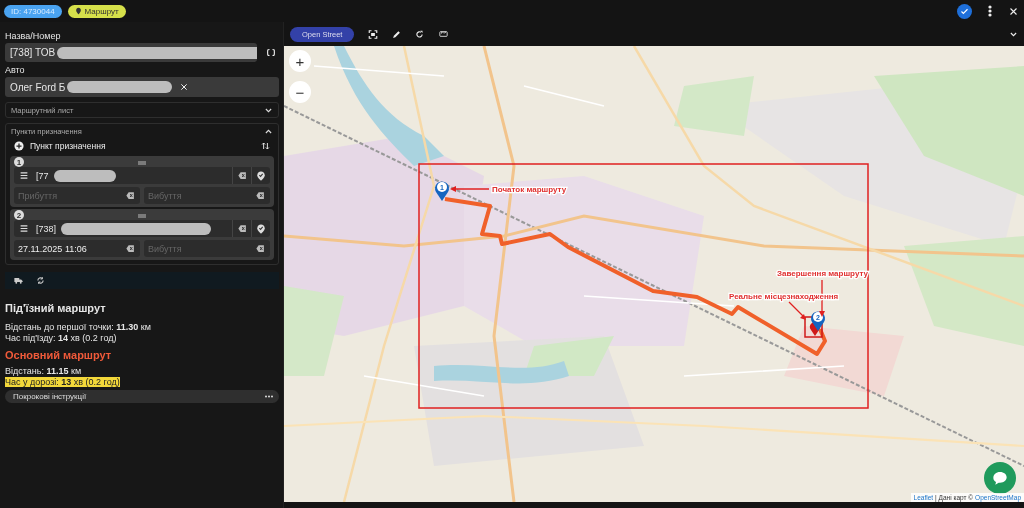 The image size is (1024, 508). What do you see at coordinates (19, 215) in the screenshot?
I see `point-number: 2` at bounding box center [19, 215].